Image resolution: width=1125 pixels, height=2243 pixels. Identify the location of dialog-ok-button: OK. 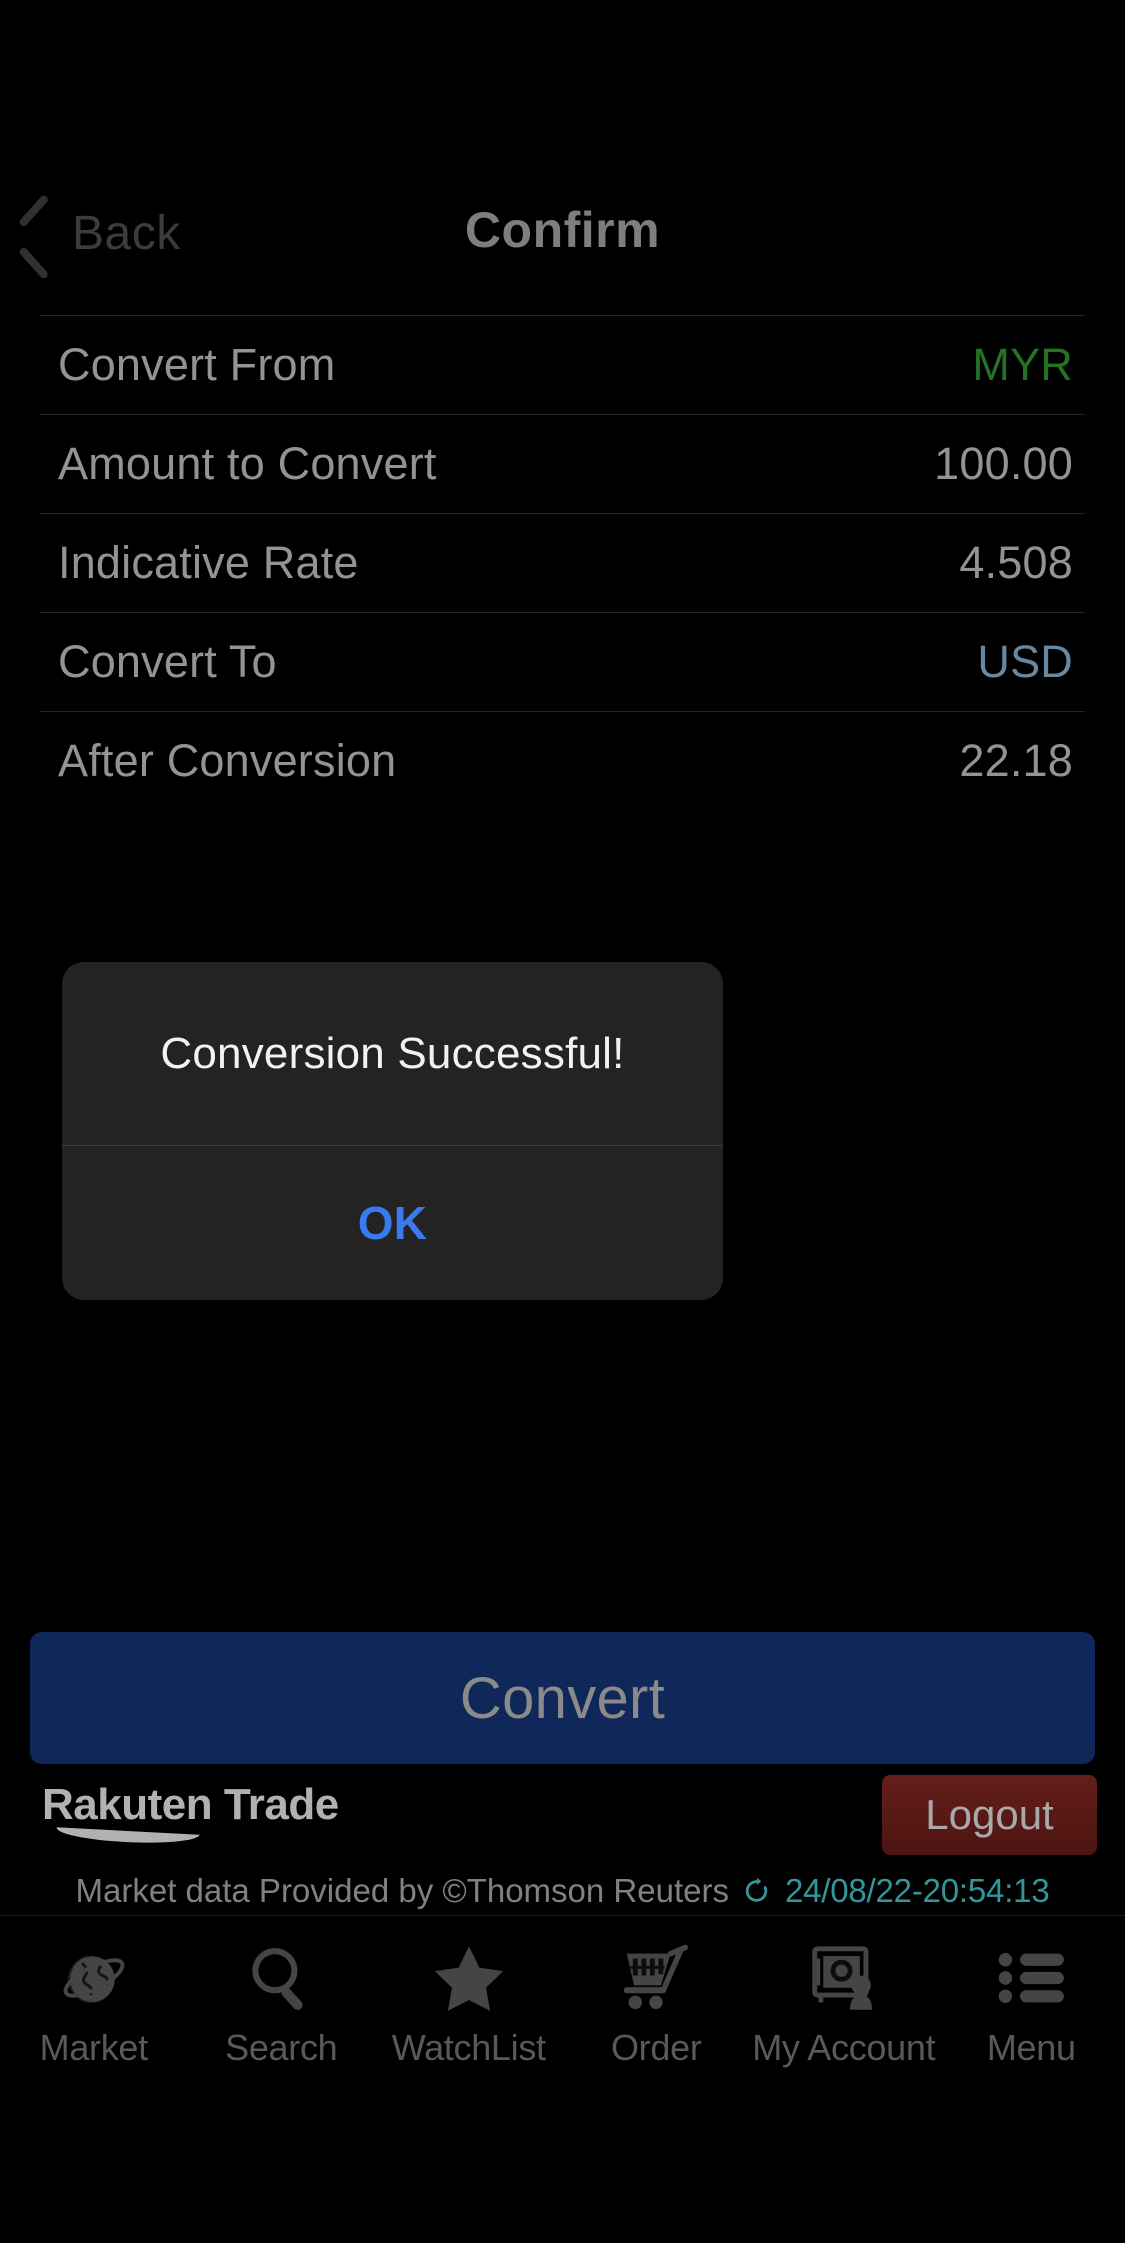
(392, 1223).